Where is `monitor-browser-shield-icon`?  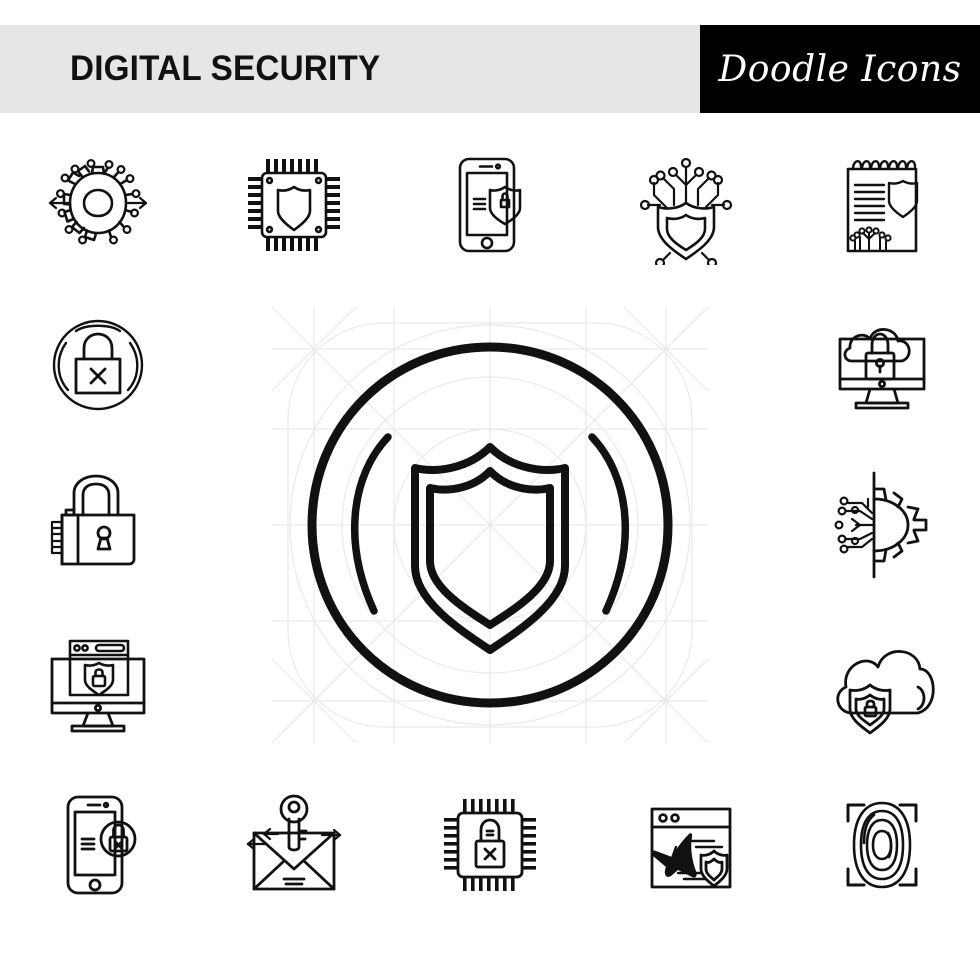
monitor-browser-shield-icon is located at coordinates (98, 686).